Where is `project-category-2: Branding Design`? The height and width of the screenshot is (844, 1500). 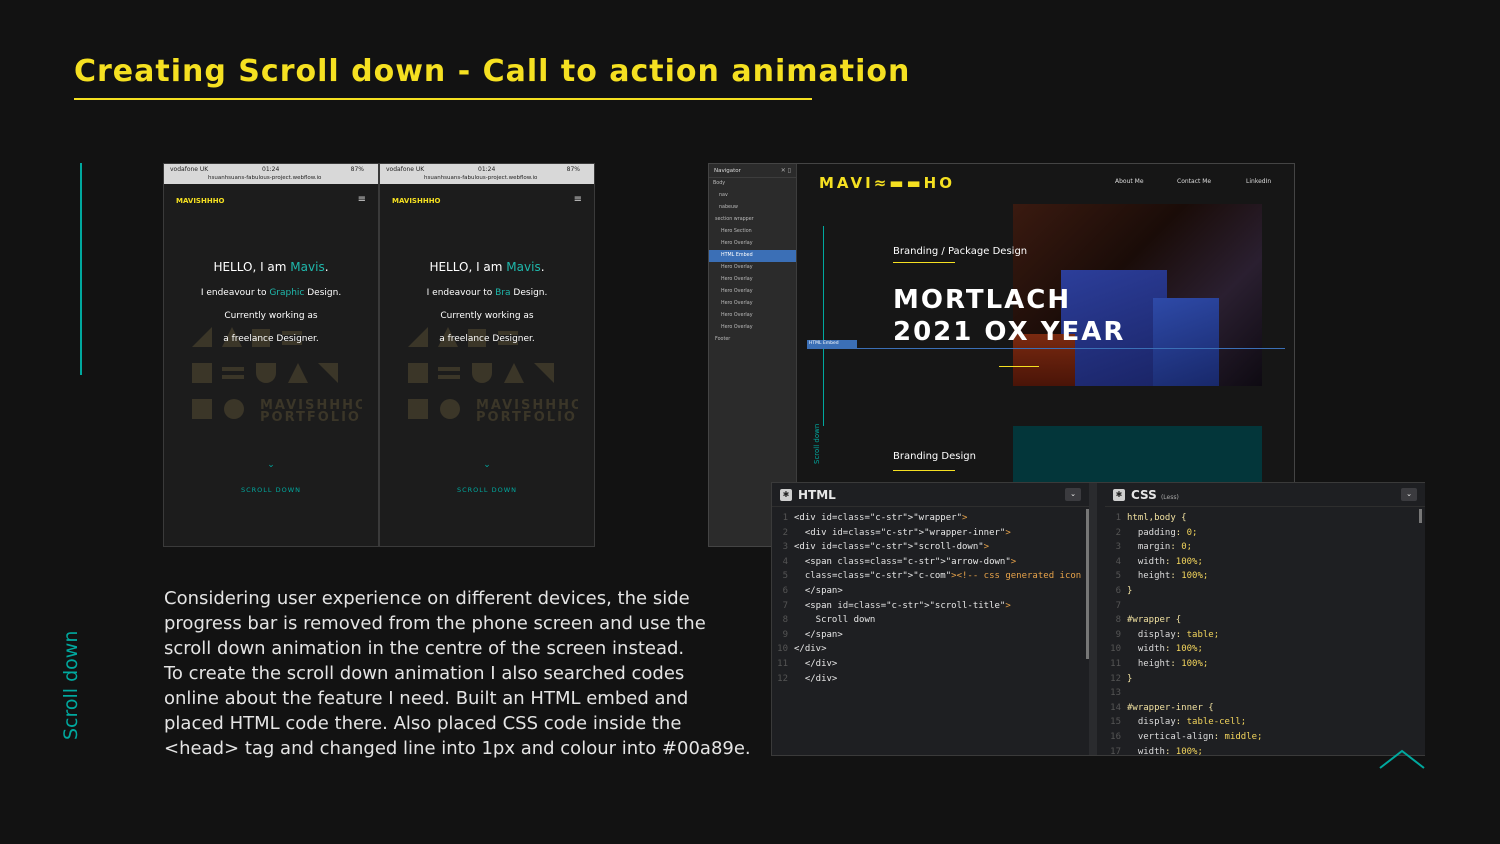 project-category-2: Branding Design is located at coordinates (934, 456).